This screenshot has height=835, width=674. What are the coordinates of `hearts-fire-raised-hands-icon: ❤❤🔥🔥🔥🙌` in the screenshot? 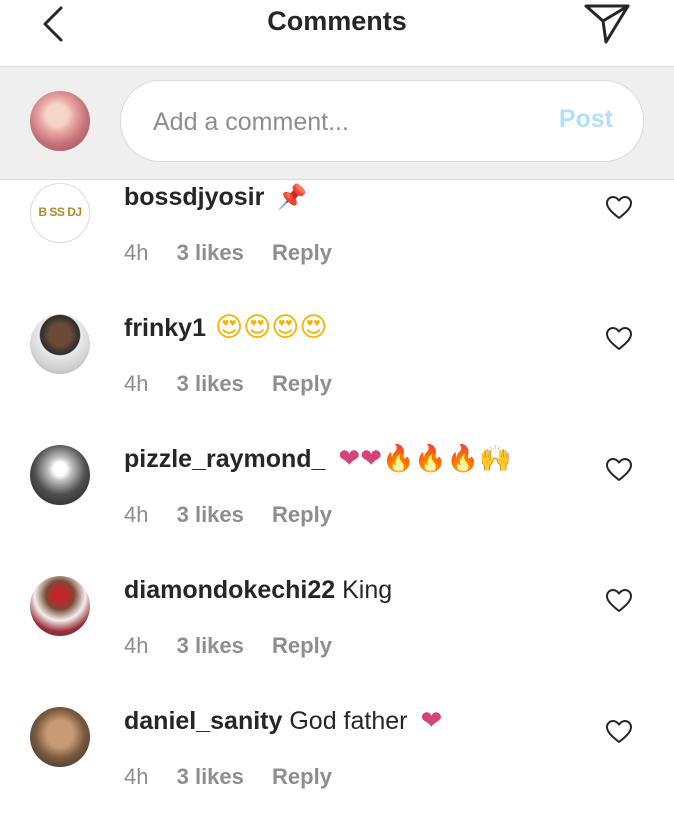 It's located at (425, 459).